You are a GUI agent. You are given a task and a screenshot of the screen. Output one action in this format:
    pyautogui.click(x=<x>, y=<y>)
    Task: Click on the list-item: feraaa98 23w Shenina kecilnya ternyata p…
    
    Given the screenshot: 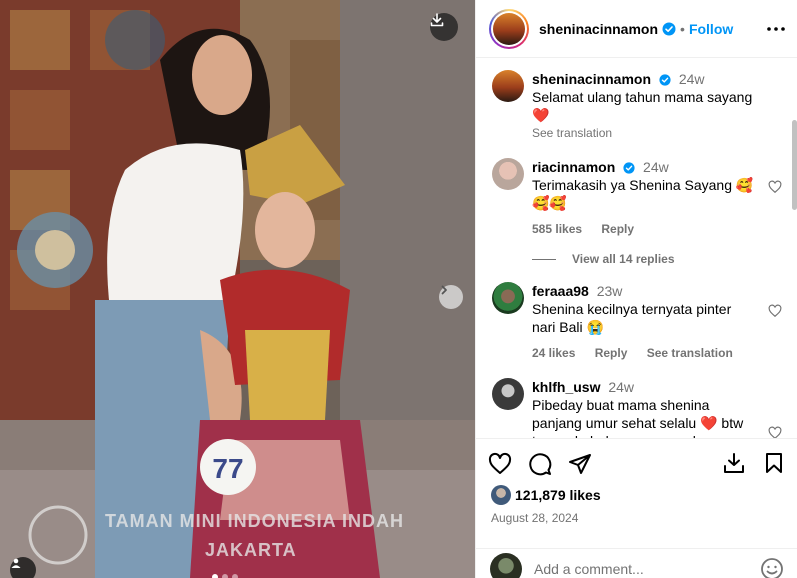 What is the action you would take?
    pyautogui.click(x=637, y=322)
    